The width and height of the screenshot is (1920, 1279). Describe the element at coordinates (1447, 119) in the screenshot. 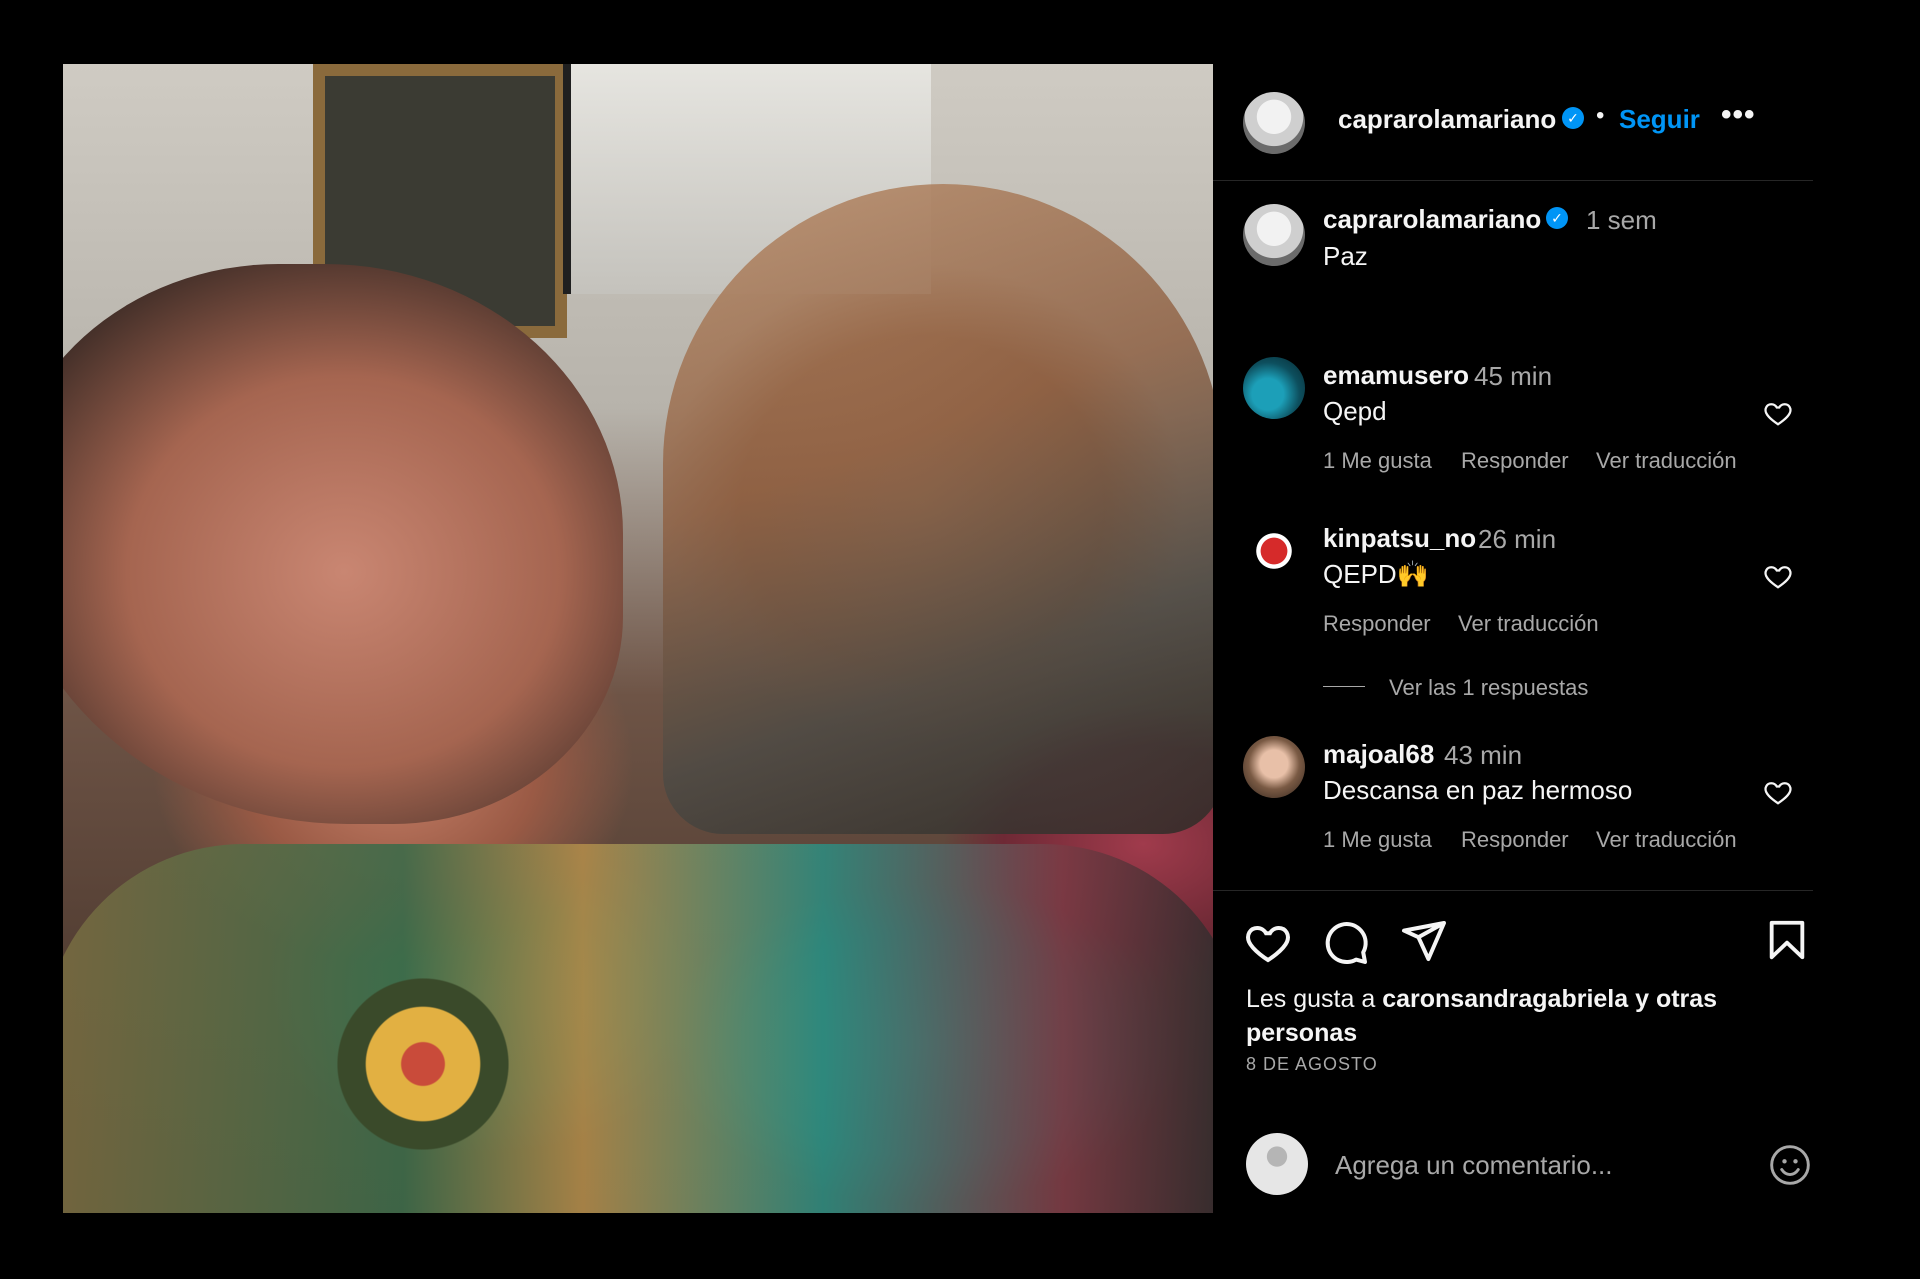

I see `author-username: caprarolamariano` at that location.